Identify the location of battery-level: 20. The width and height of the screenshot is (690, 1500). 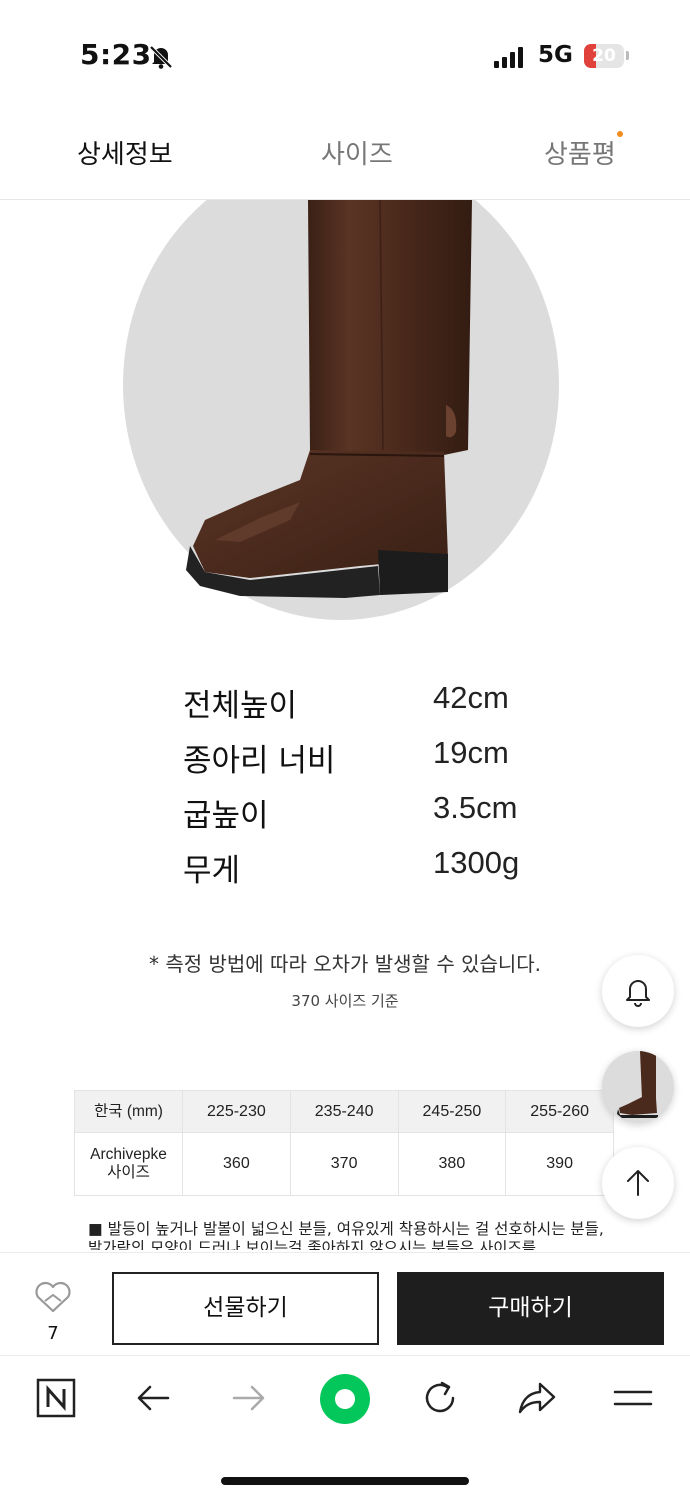
(604, 56).